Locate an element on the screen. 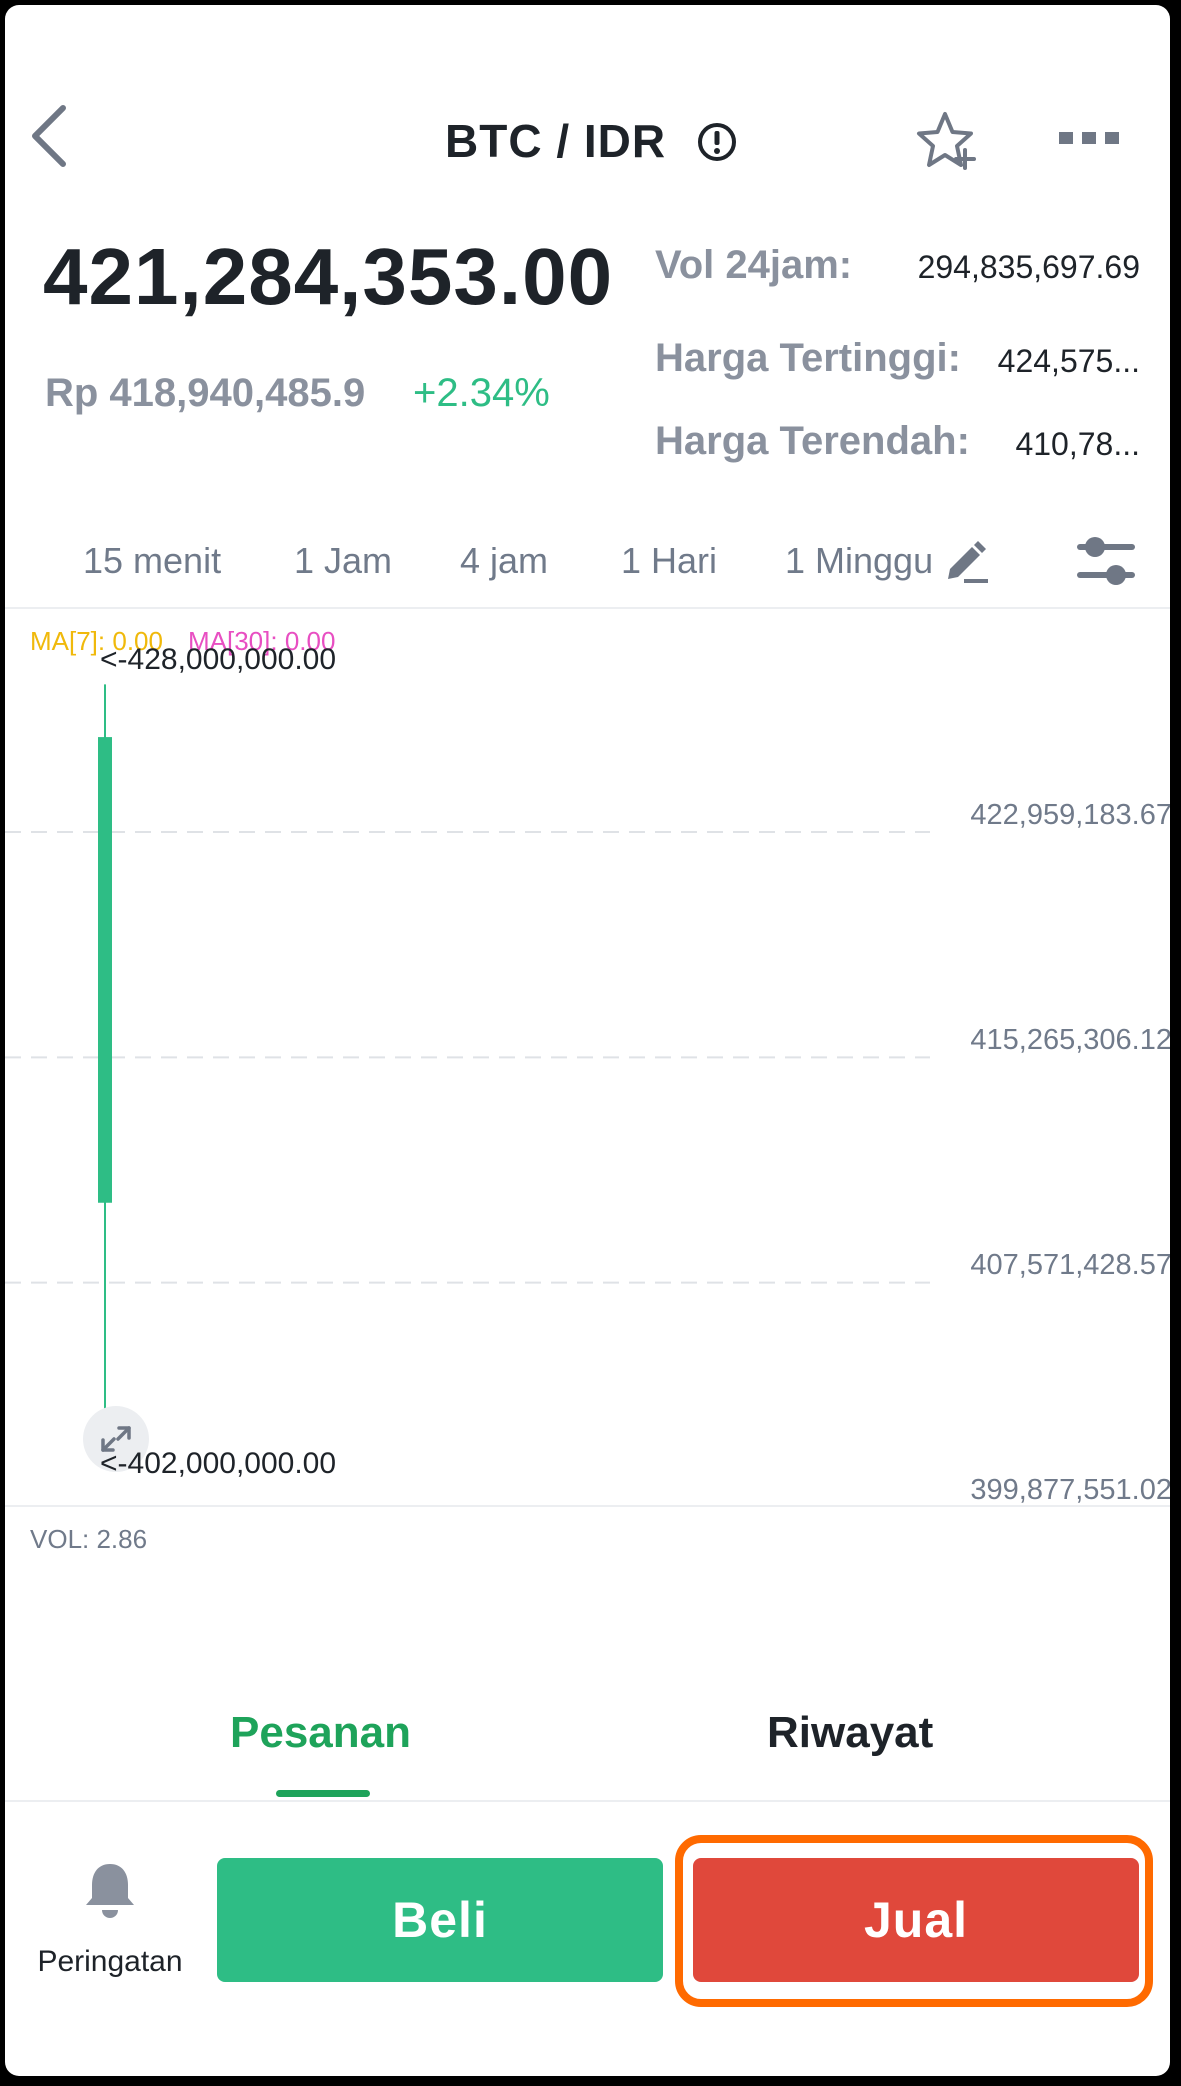 Image resolution: width=1181 pixels, height=2086 pixels. tab-history: Riwayat is located at coordinates (850, 1733).